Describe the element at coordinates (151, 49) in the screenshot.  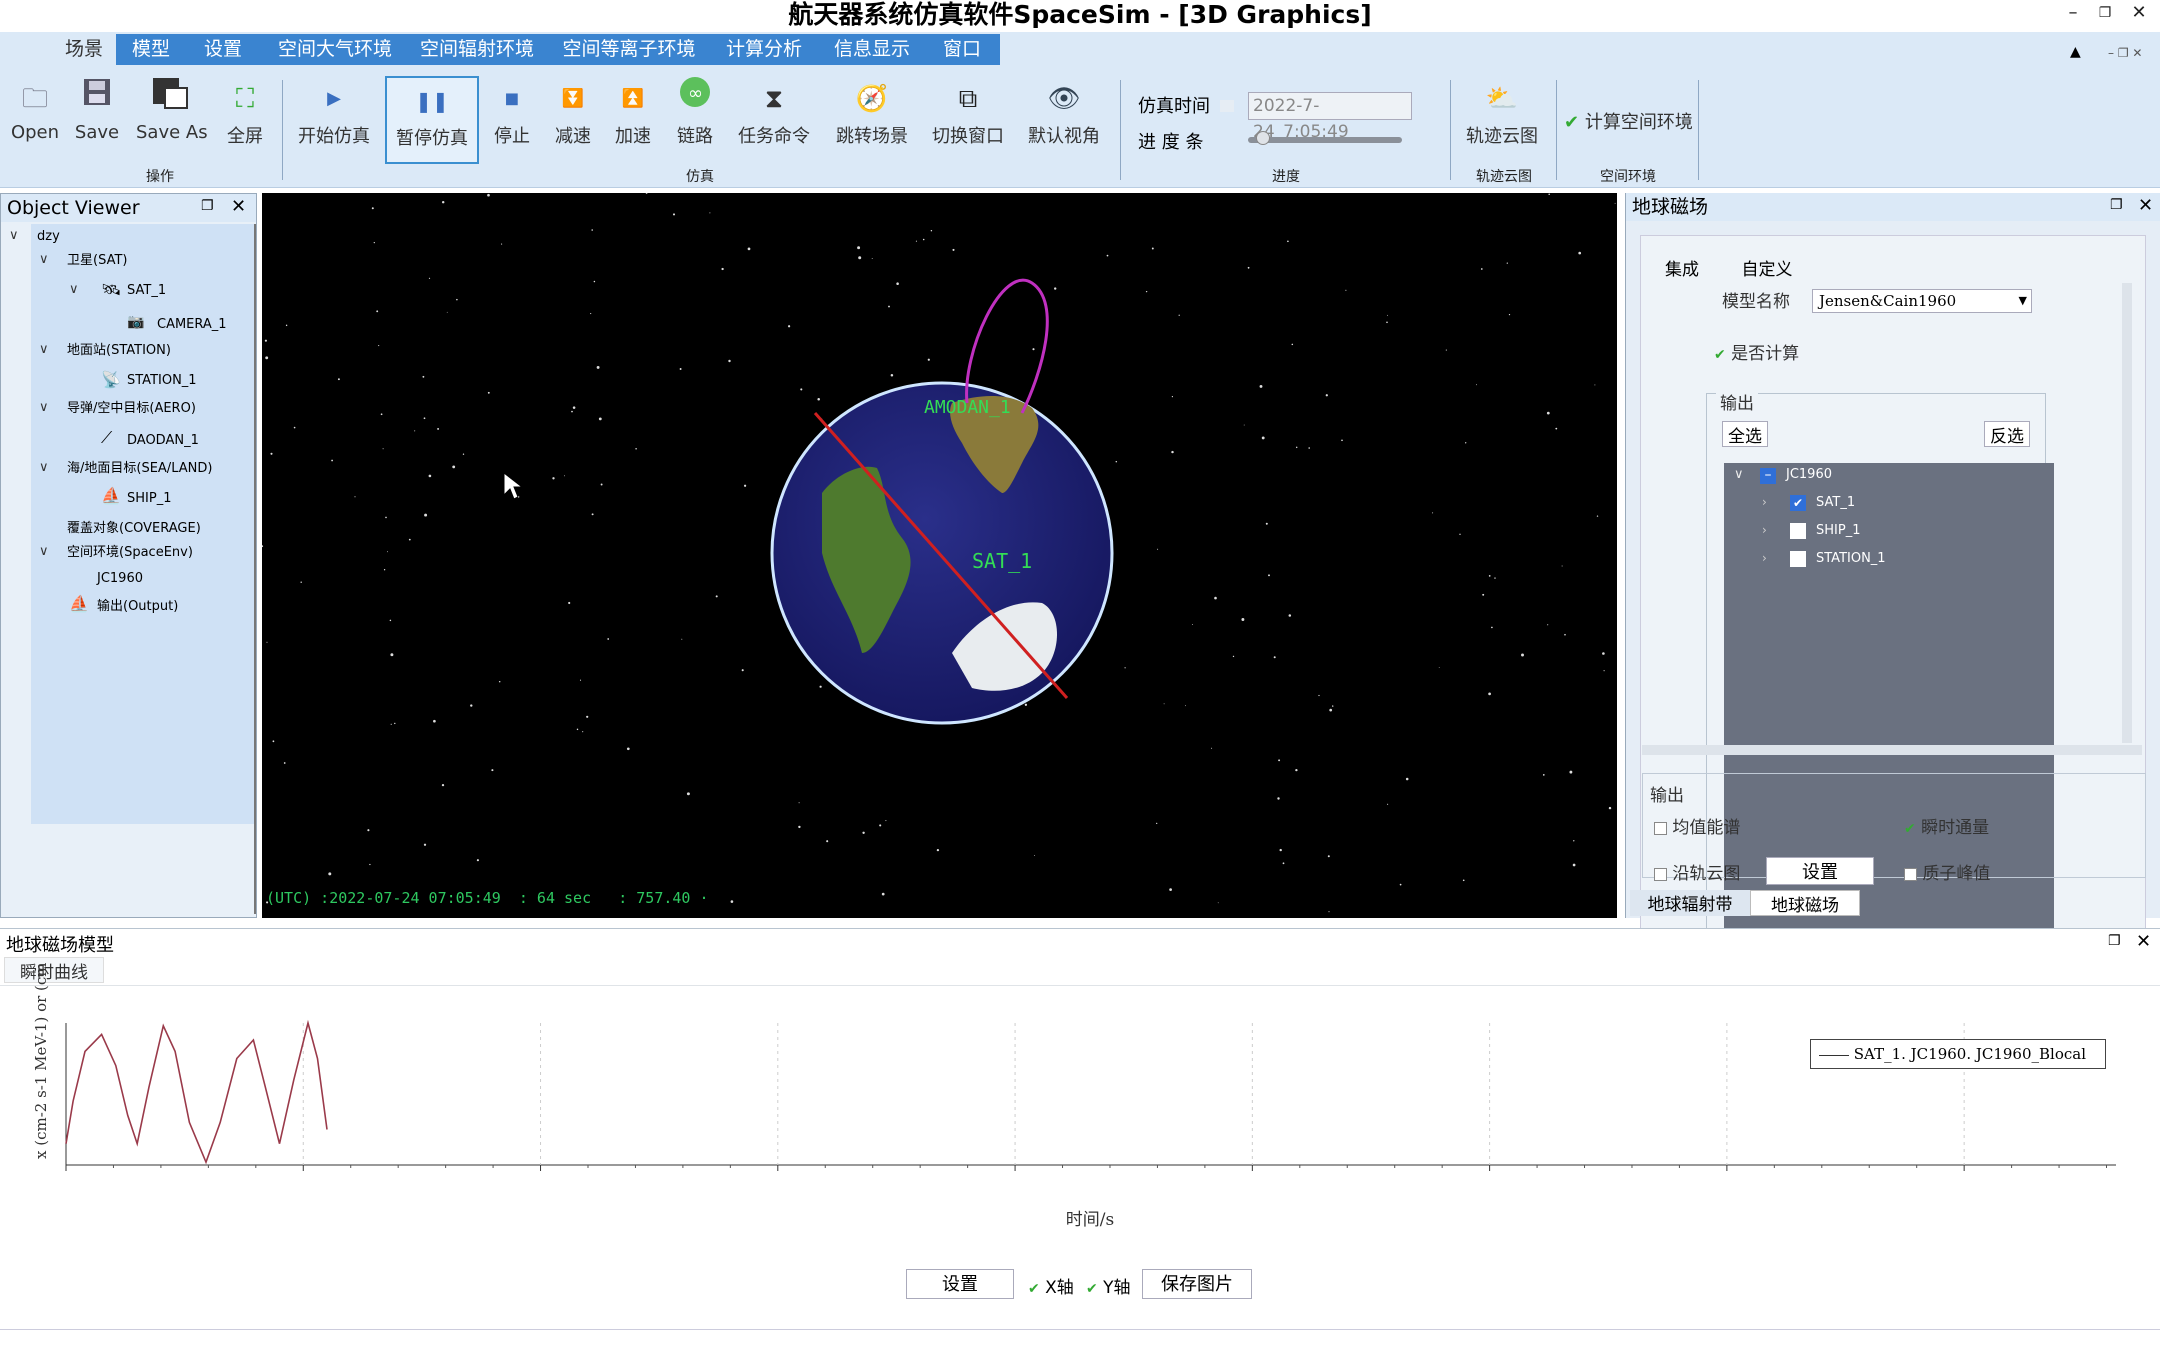
I see `menu-model: 模型` at that location.